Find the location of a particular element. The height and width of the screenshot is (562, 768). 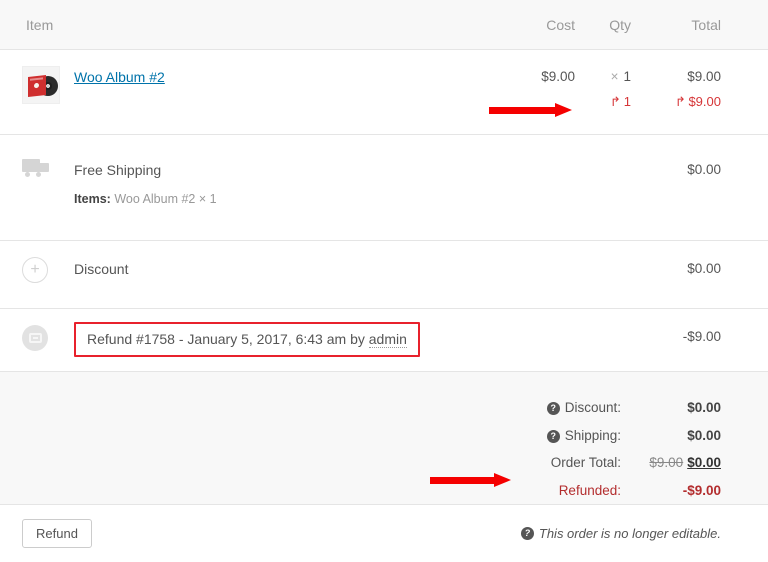

totals-value-order-total: $9.00 $0.00 is located at coordinates (678, 463).